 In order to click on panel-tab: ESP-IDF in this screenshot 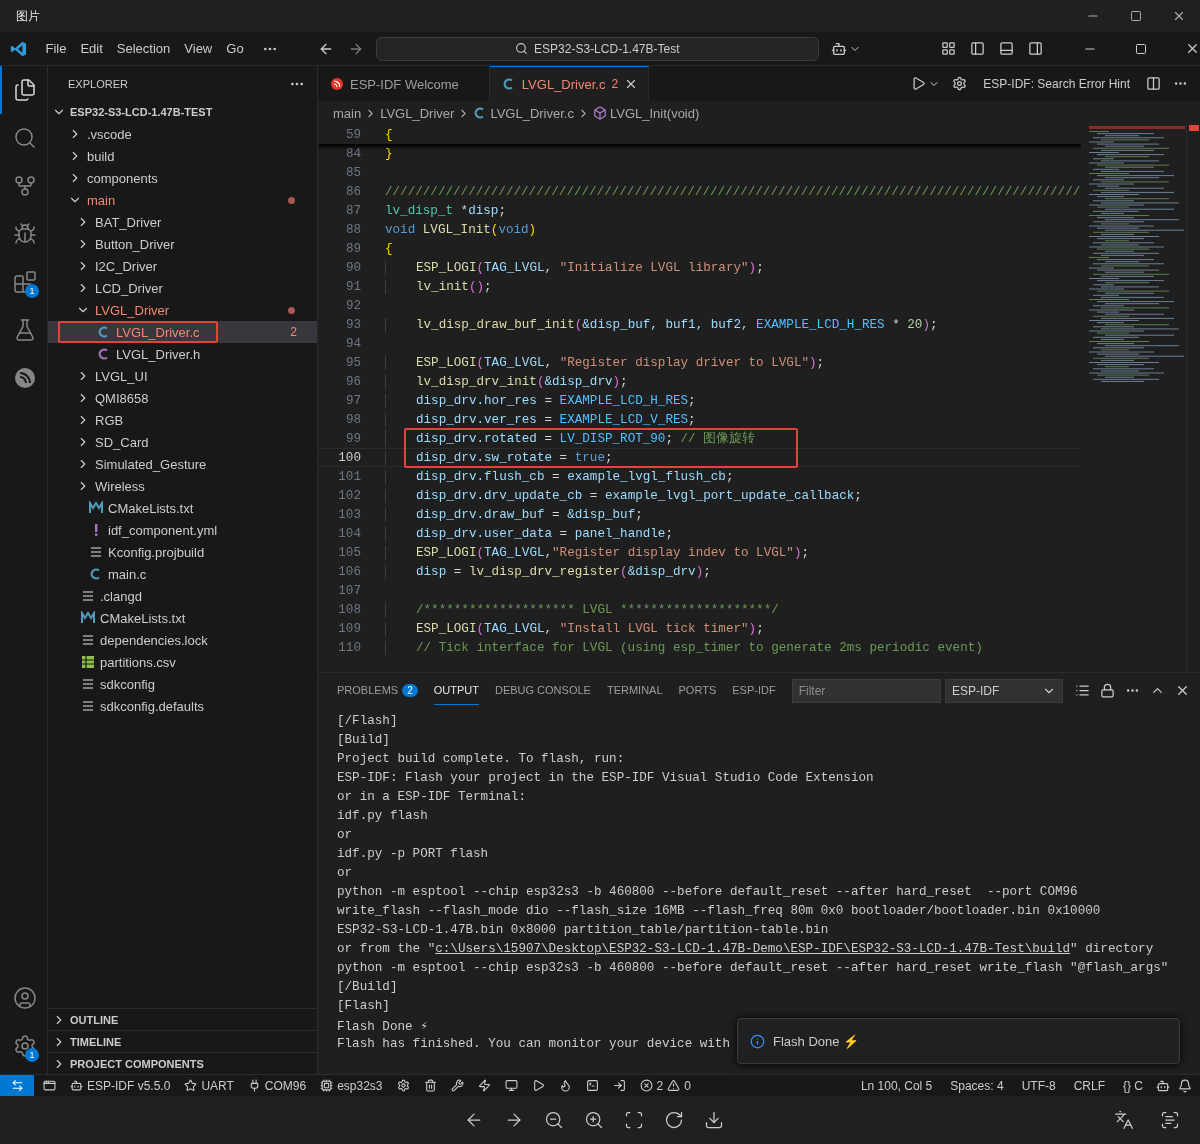, I will do `click(754, 690)`.